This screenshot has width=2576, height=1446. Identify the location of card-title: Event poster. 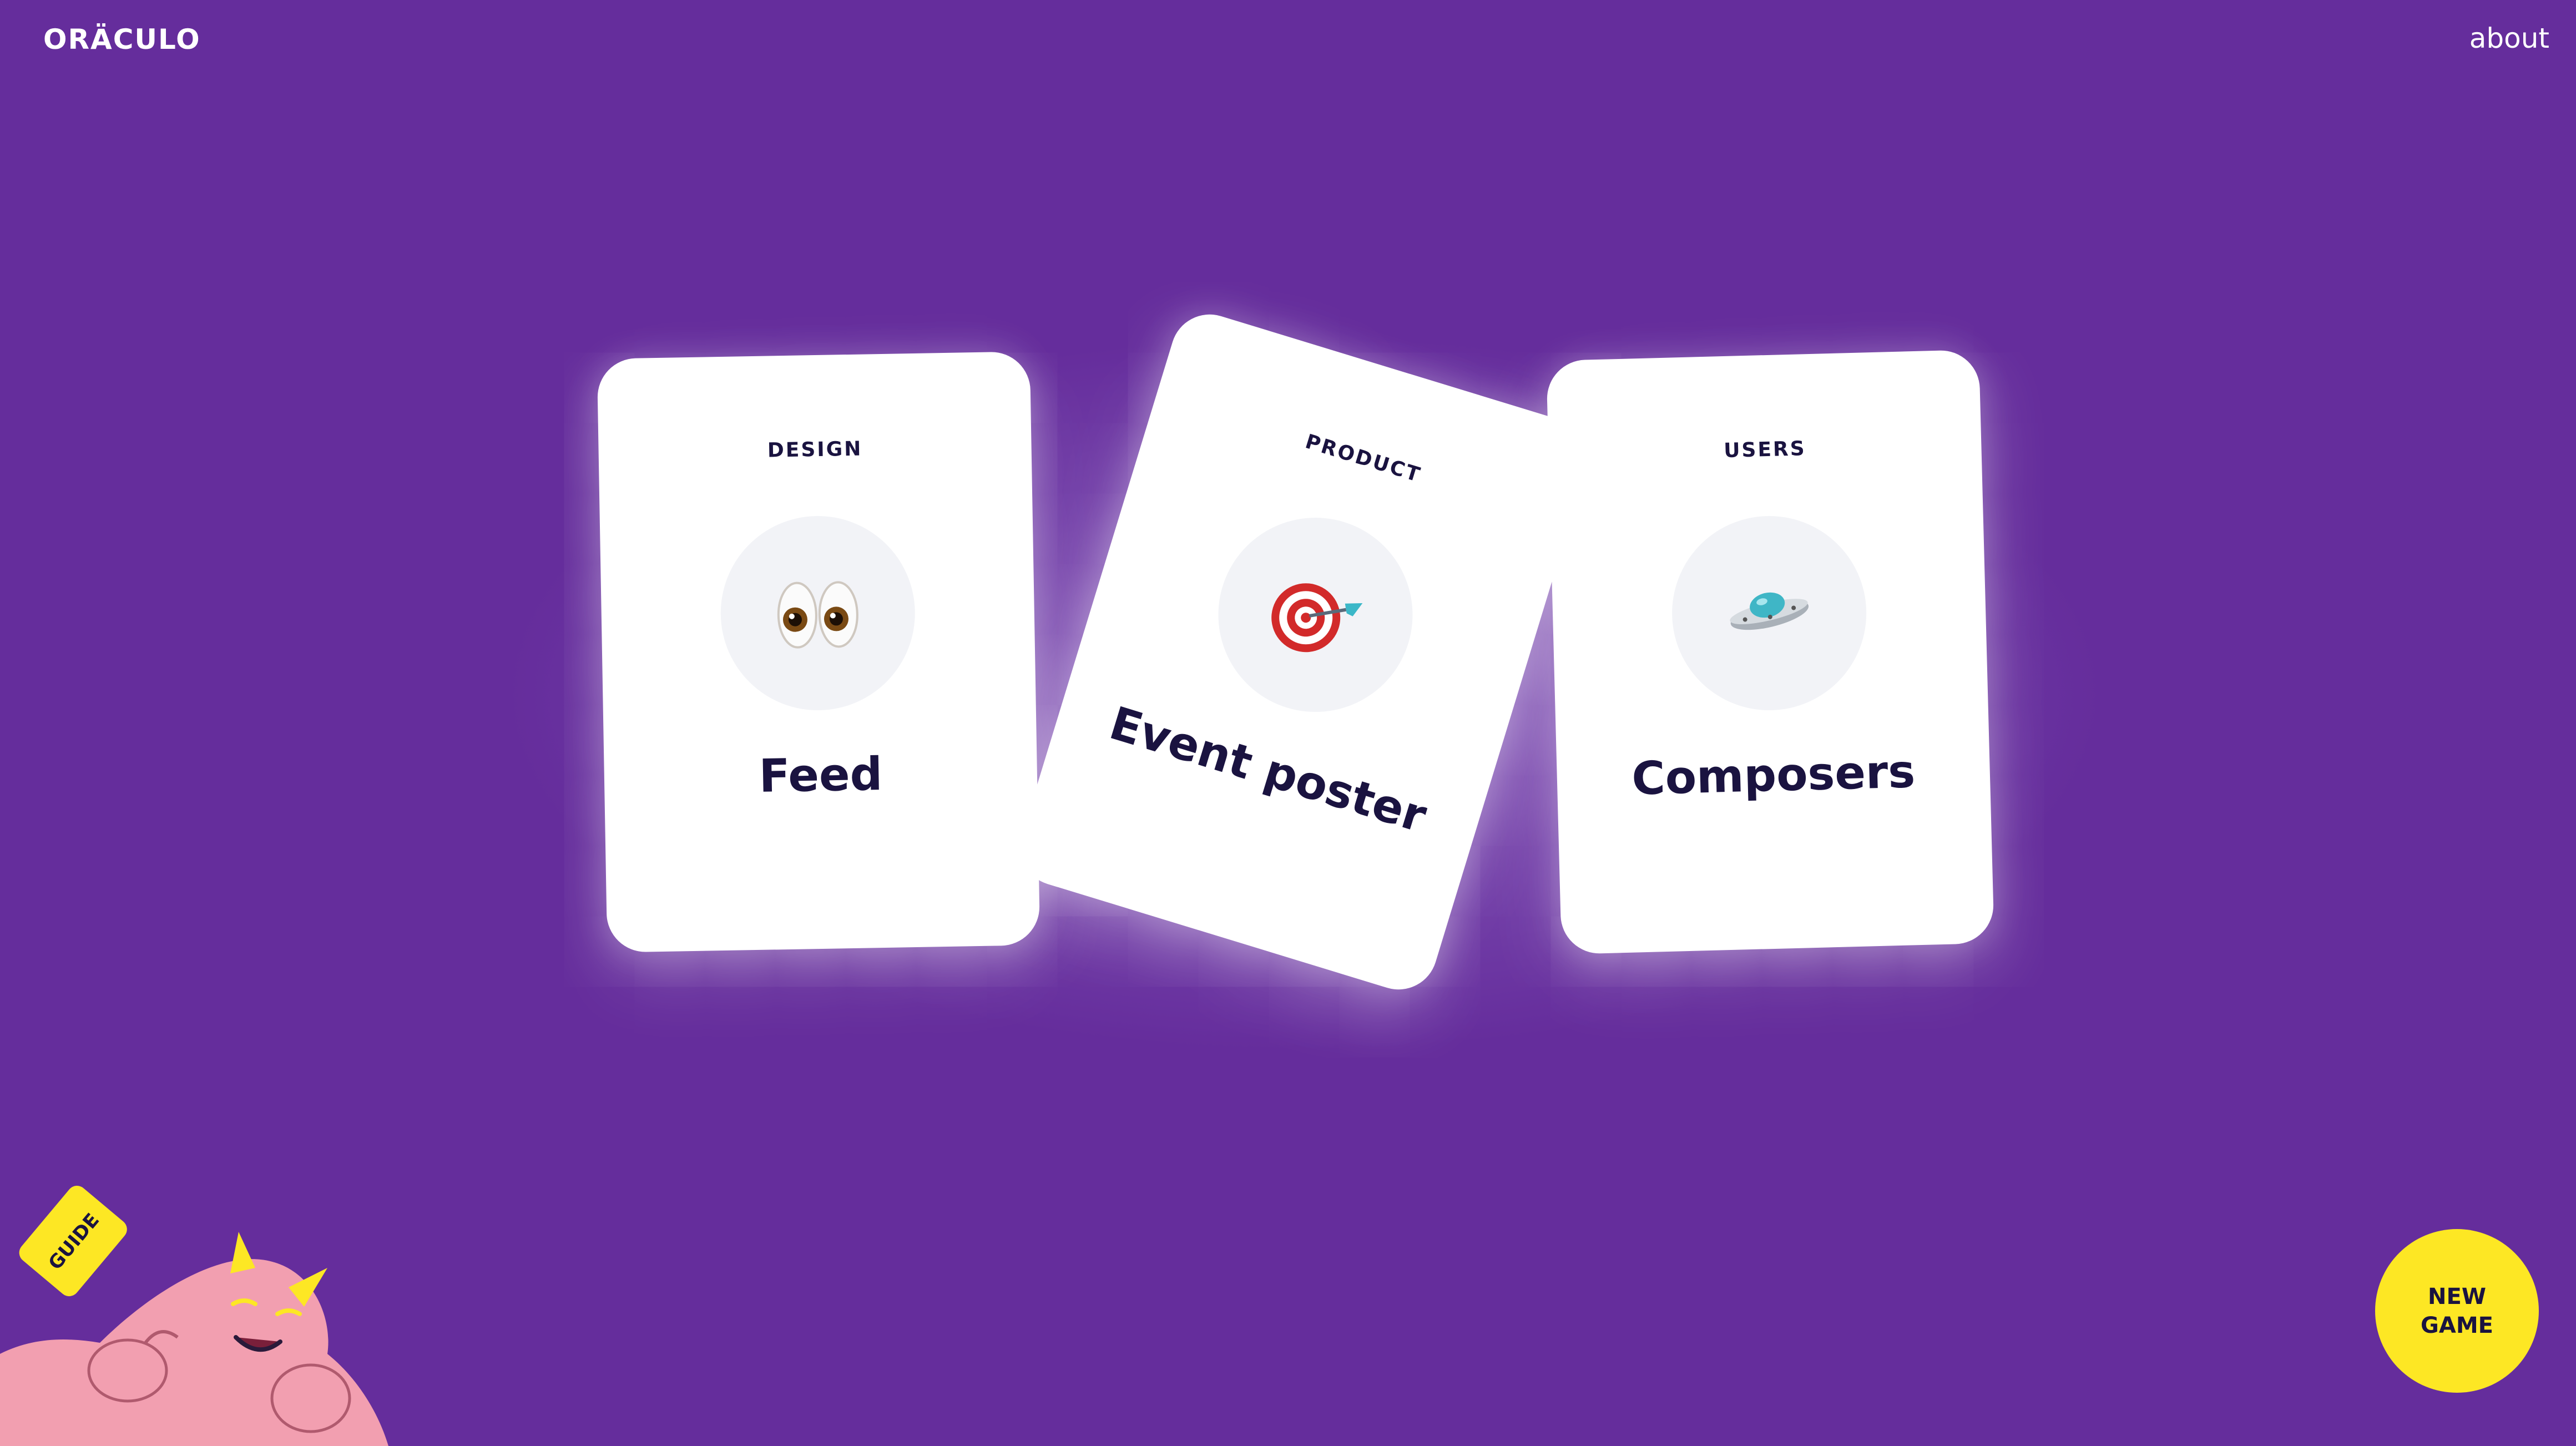
(1268, 770).